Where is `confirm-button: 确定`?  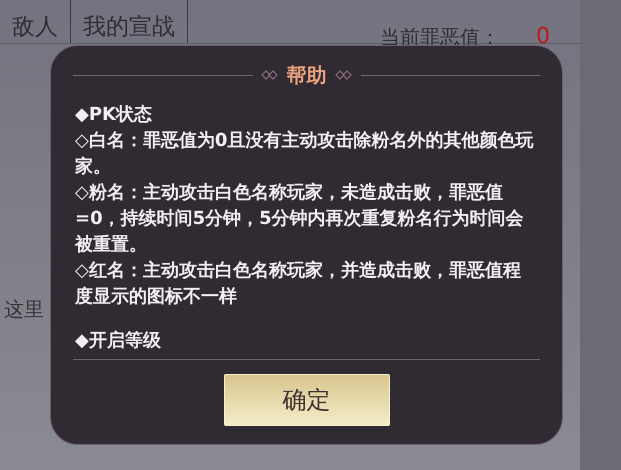
confirm-button: 确定 is located at coordinates (307, 400).